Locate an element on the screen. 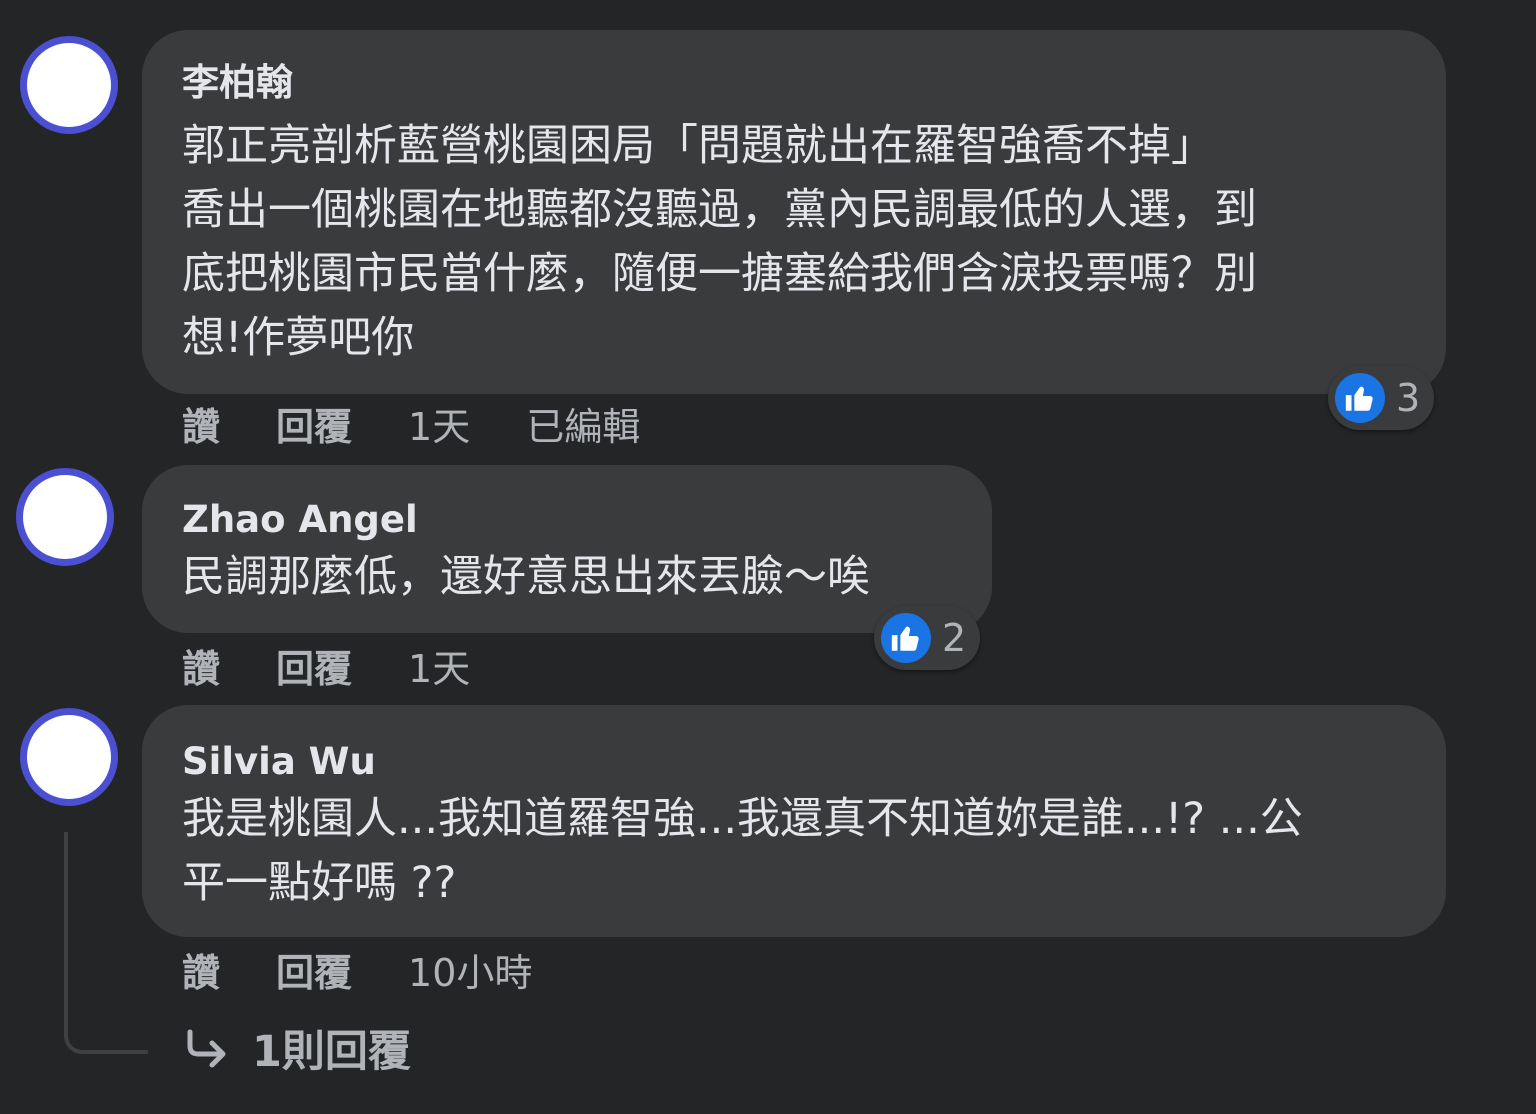  thread-line is located at coordinates (106, 943).